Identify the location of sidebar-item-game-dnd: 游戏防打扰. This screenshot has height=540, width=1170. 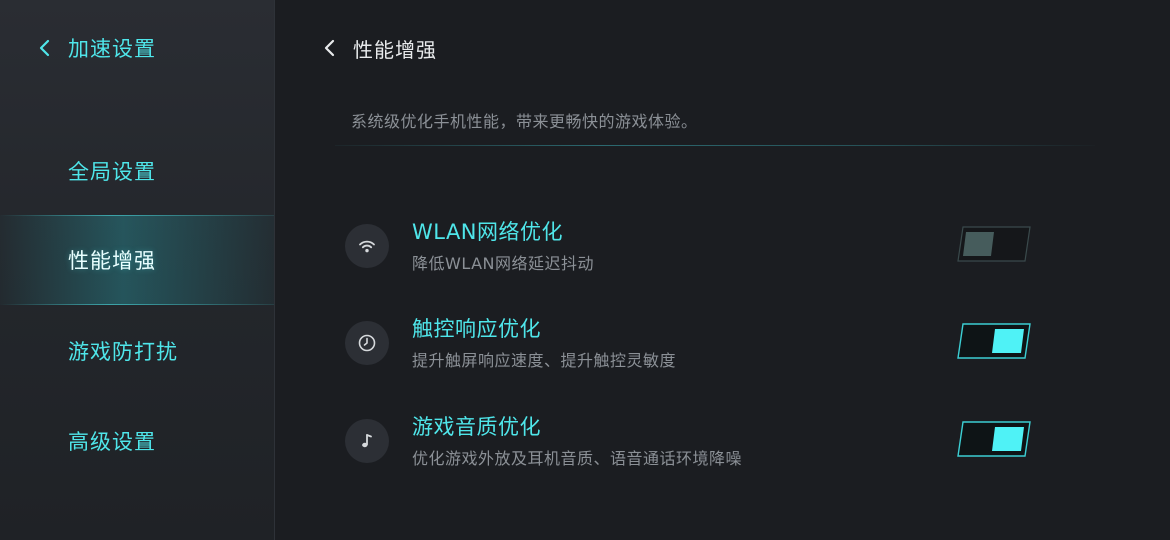
(137, 351).